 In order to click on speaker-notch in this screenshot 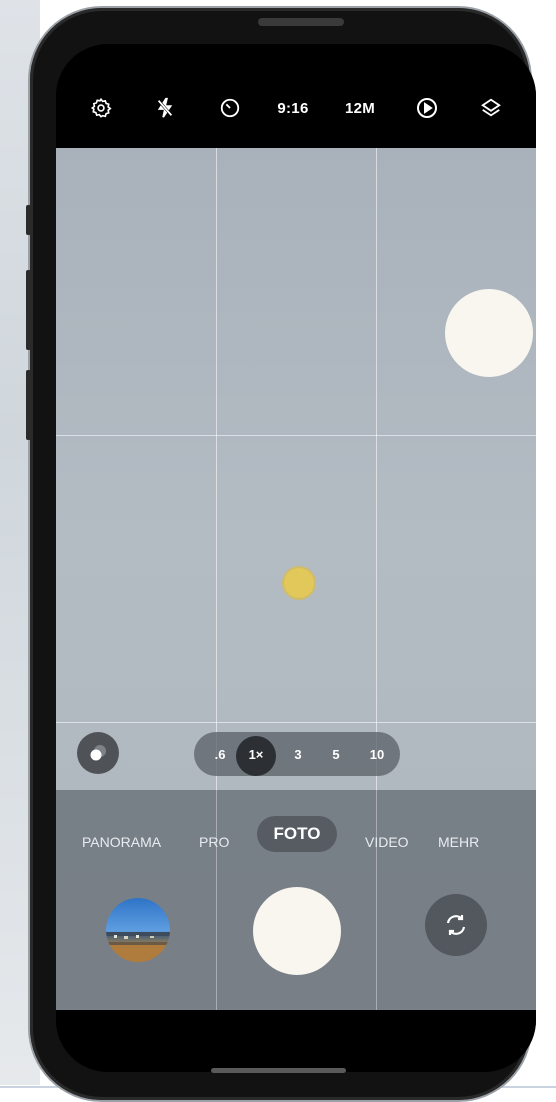, I will do `click(301, 22)`.